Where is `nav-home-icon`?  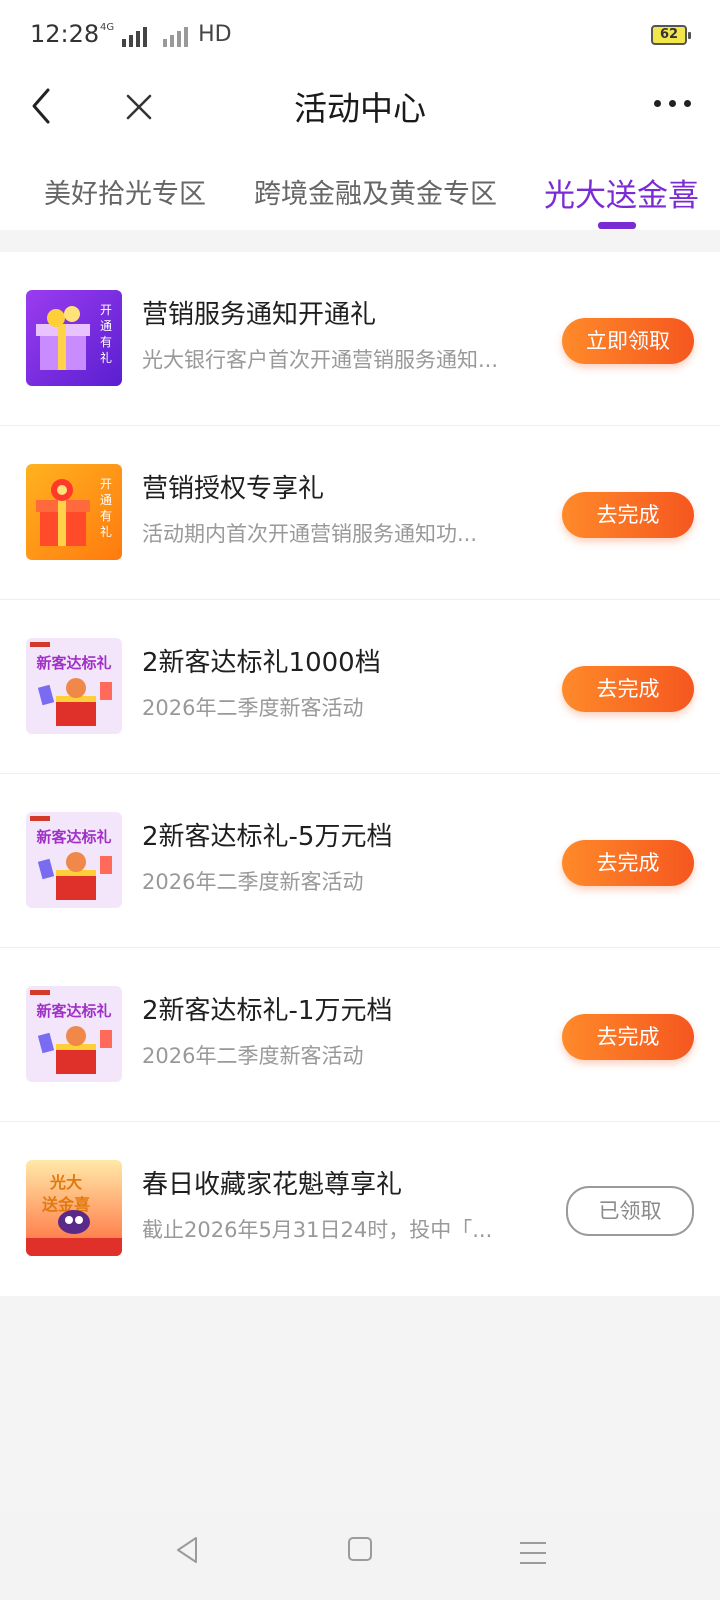
nav-home-icon is located at coordinates (360, 1549).